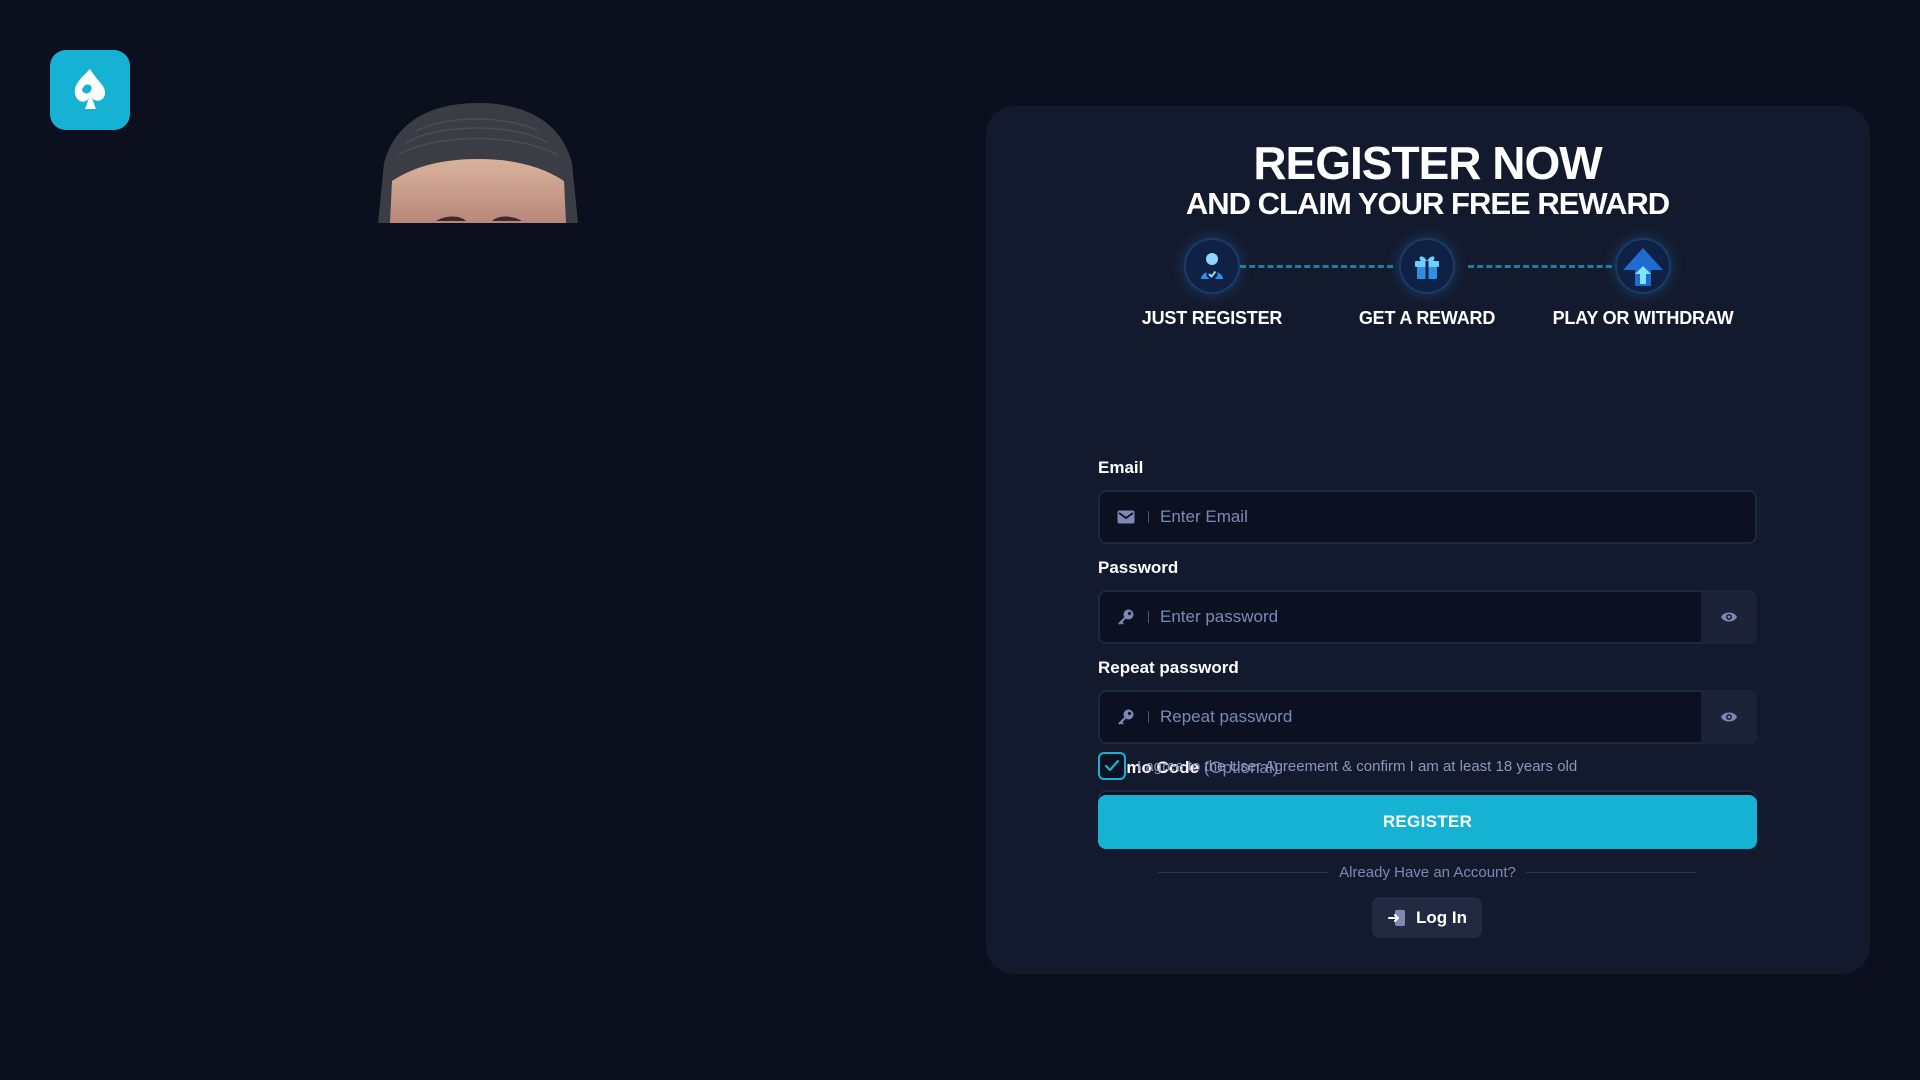 The height and width of the screenshot is (1080, 1920). I want to click on toggle-password-visibility, so click(1729, 617).